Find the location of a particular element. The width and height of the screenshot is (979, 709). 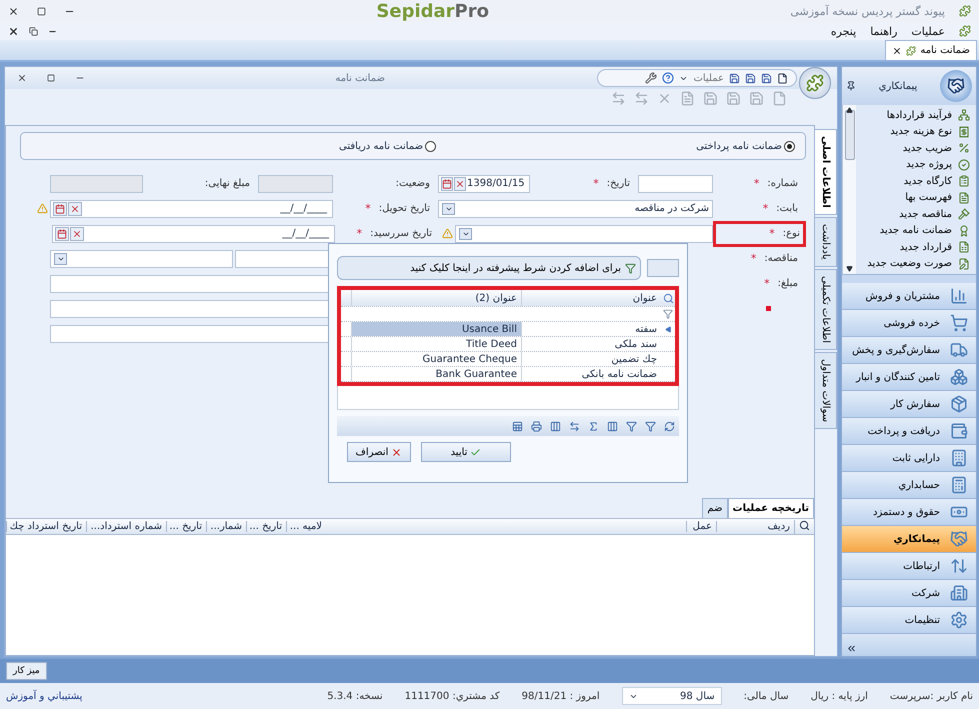

up-arrow-icon is located at coordinates (849, 110).